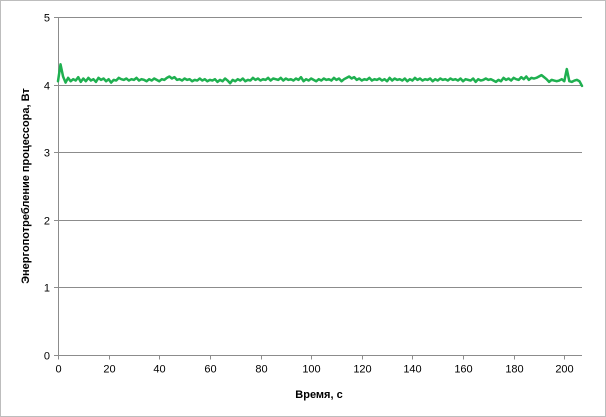  Describe the element at coordinates (47, 357) in the screenshot. I see `y-tick-label: 0` at that location.